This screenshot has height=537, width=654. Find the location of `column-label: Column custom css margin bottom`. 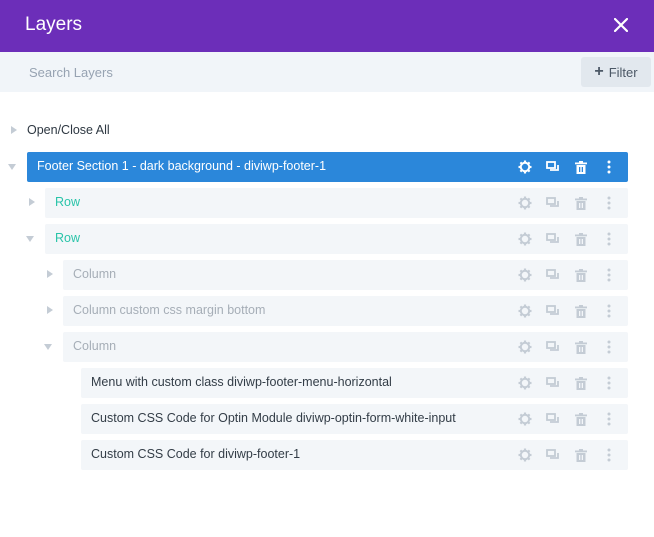

column-label: Column custom css margin bottom is located at coordinates (169, 310).